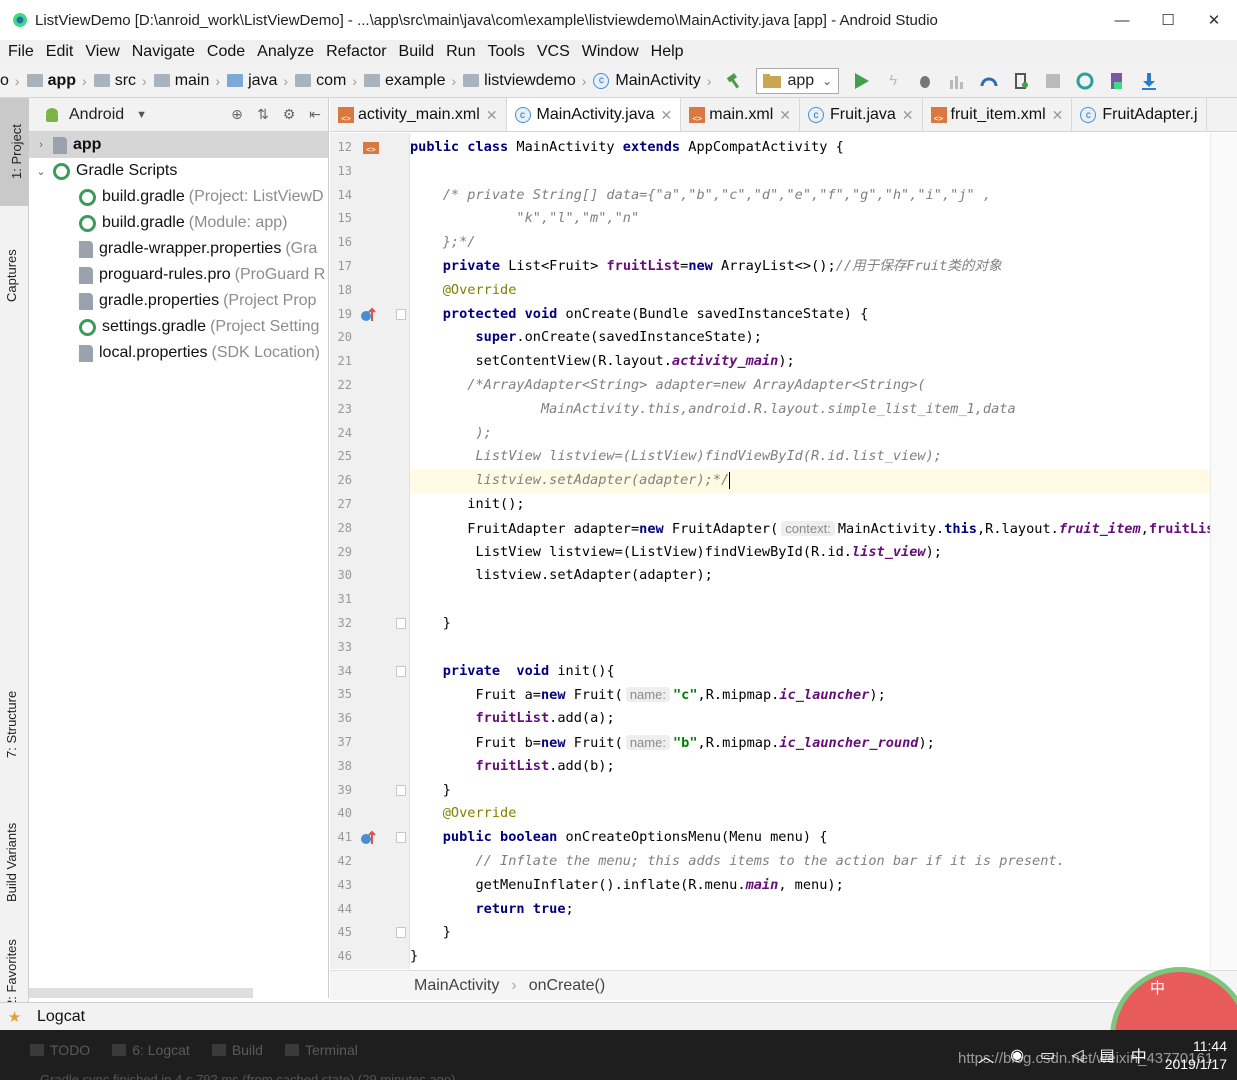  What do you see at coordinates (14, 152) in the screenshot?
I see `project-tool-tab: 1: Project` at bounding box center [14, 152].